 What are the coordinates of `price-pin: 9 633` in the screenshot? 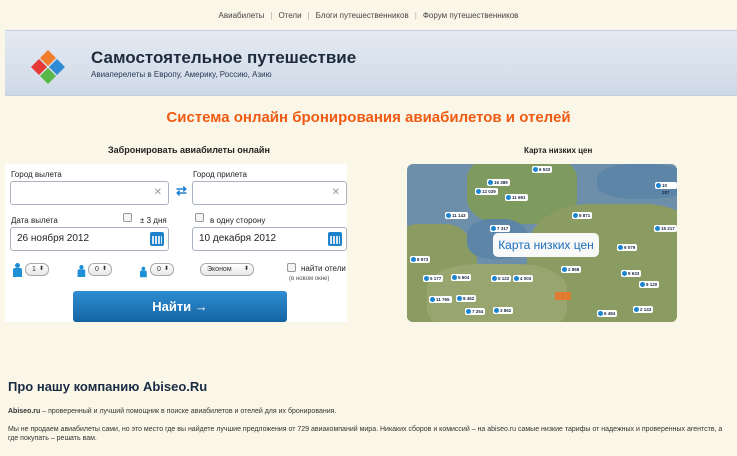 It's located at (631, 273).